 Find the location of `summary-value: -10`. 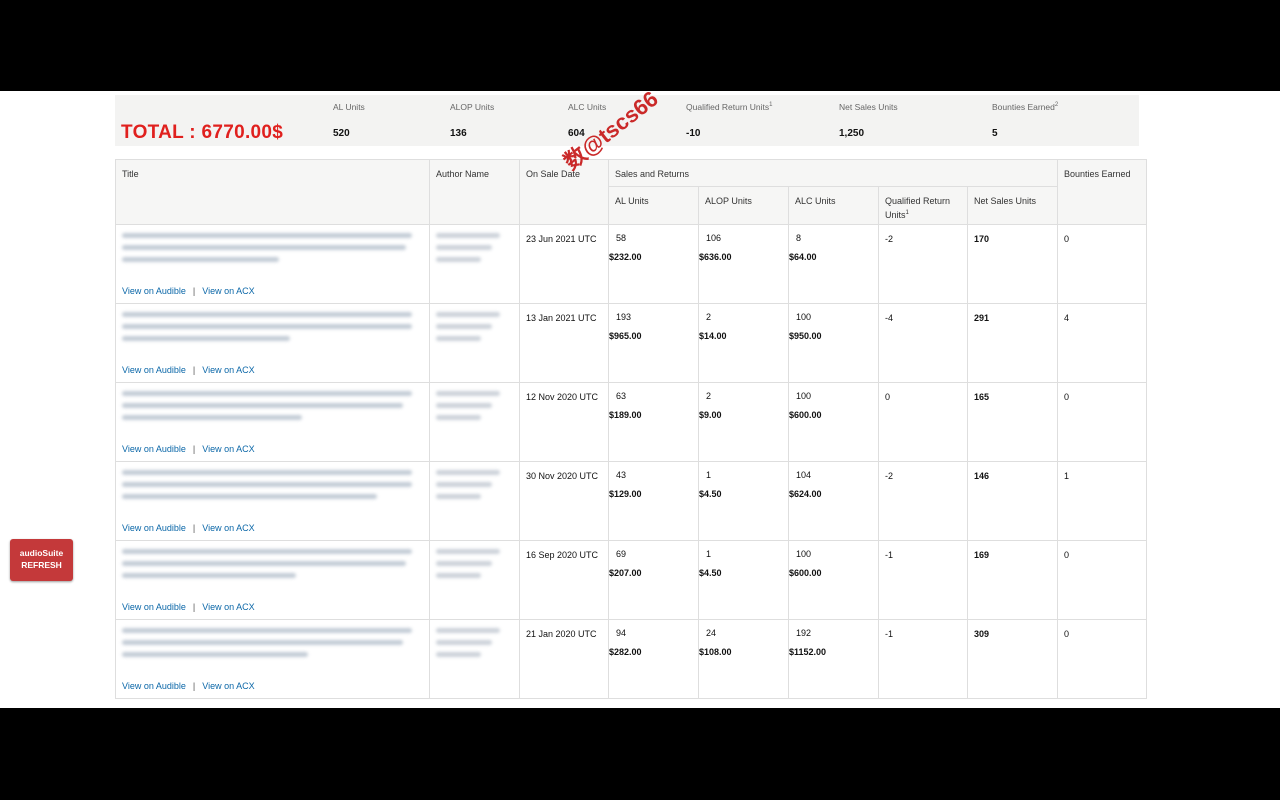

summary-value: -10 is located at coordinates (693, 133).